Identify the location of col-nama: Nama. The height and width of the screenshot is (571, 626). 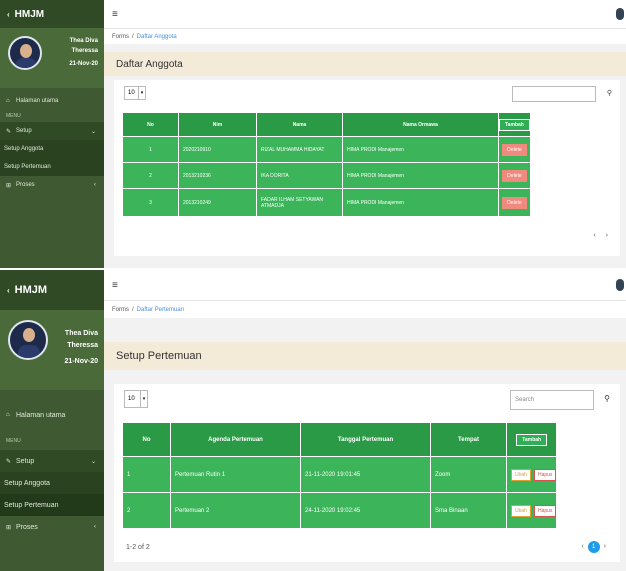
(299, 124).